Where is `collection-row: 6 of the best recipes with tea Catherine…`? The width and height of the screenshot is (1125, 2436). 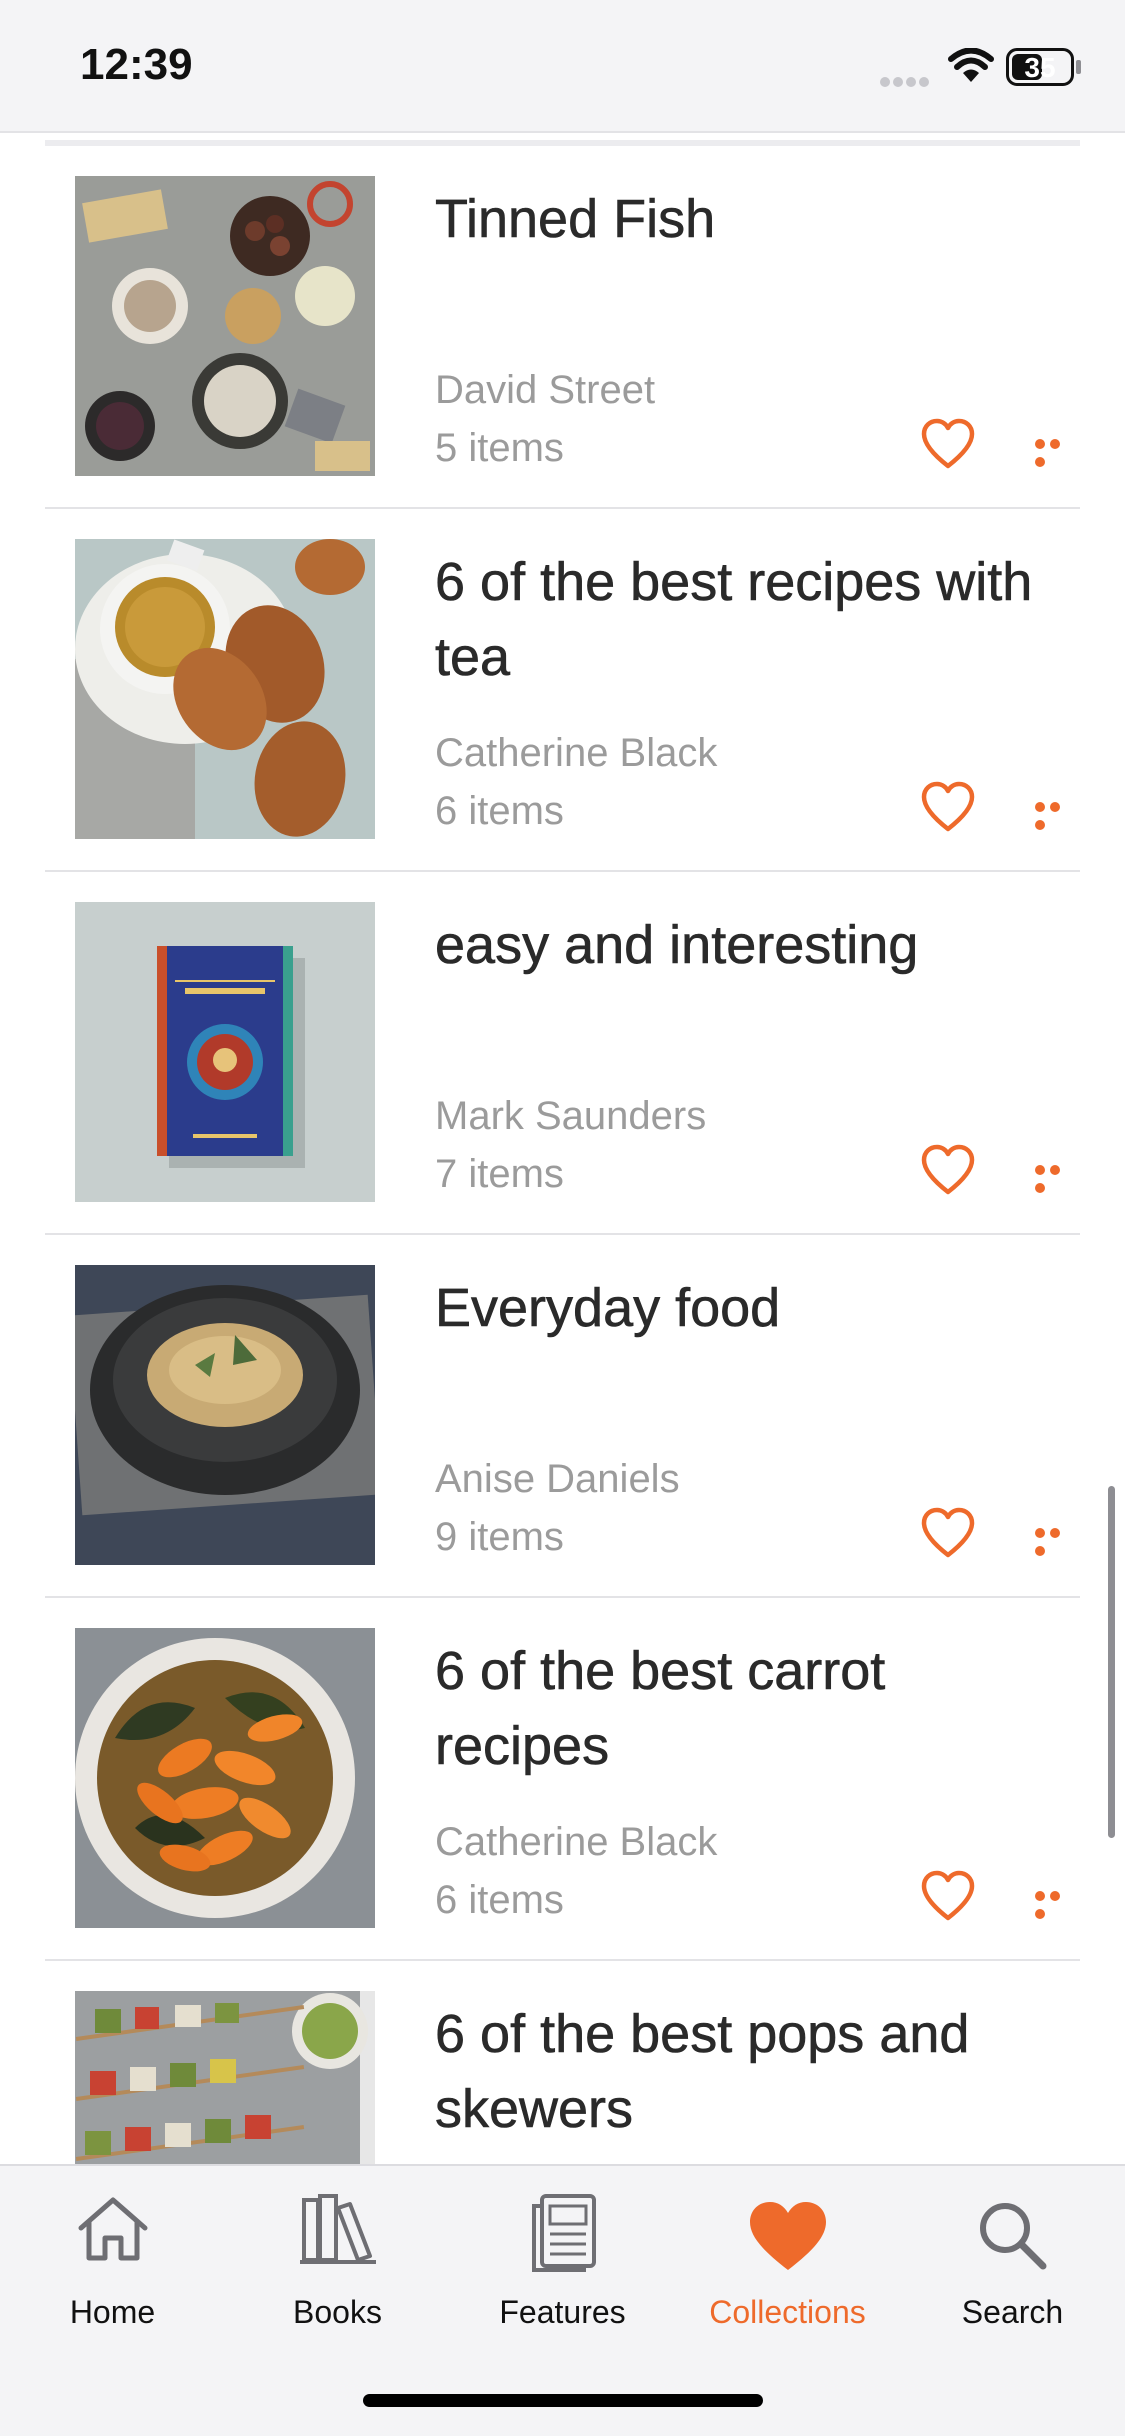
collection-row: 6 of the best recipes with tea Catherine… is located at coordinates (562, 690).